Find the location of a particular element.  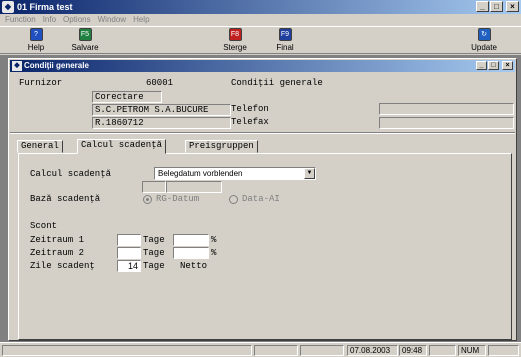

final-button: F9 Final is located at coordinates (285, 40).